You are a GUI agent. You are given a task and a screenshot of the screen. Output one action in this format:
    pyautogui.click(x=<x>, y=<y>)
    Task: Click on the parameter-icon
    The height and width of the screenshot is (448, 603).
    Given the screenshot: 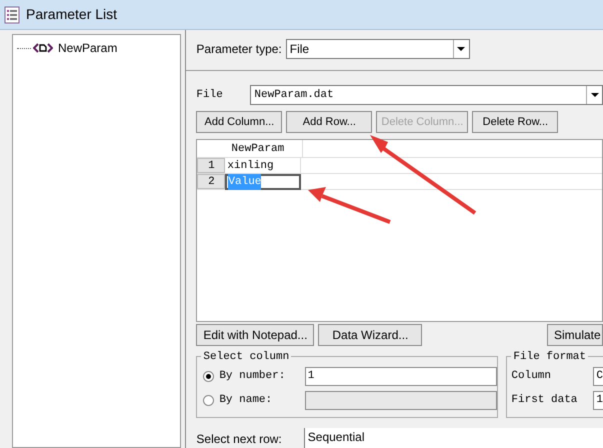 What is the action you would take?
    pyautogui.click(x=43, y=48)
    